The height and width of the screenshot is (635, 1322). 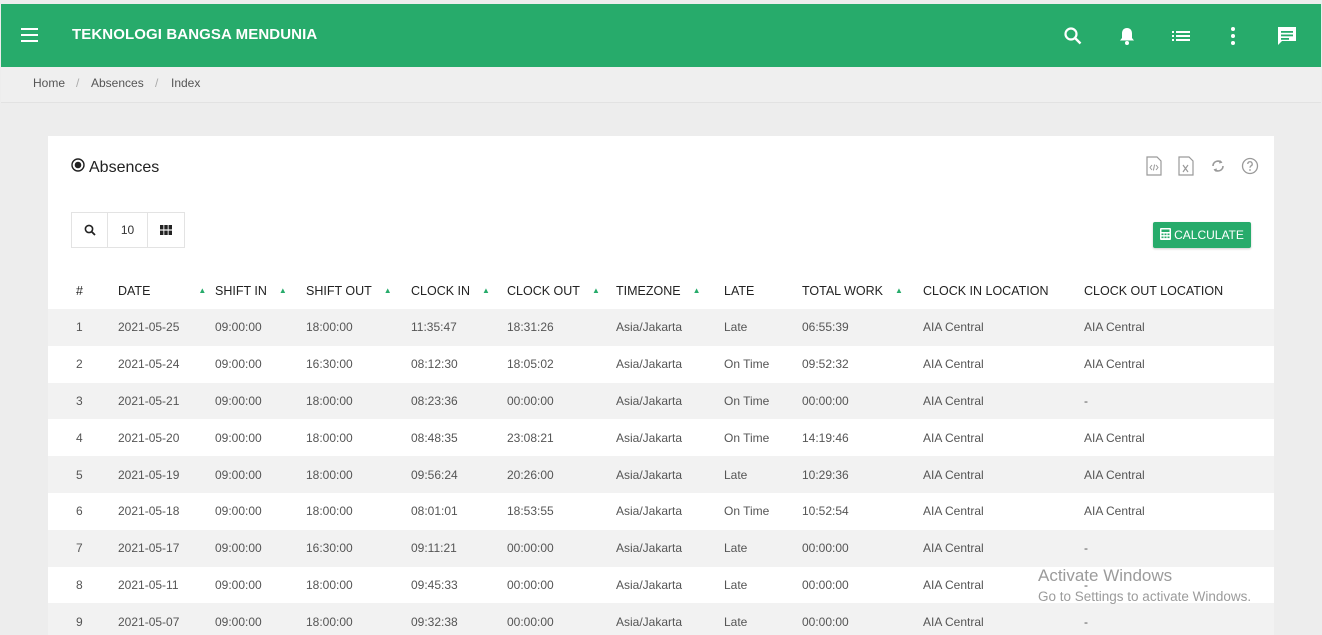 I want to click on column-header-clock-out: CLOCK OUT ▲, so click(x=561, y=291).